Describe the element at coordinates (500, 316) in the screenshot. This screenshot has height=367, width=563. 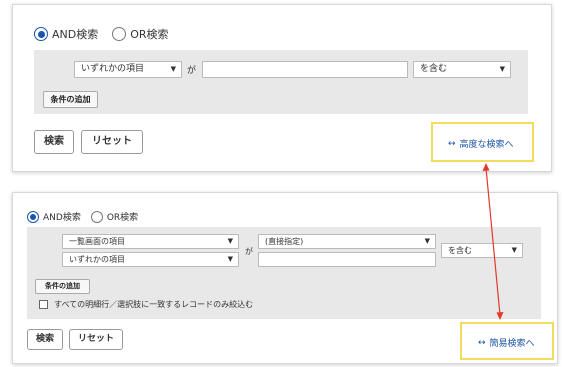
I see `arrowhead-down` at that location.